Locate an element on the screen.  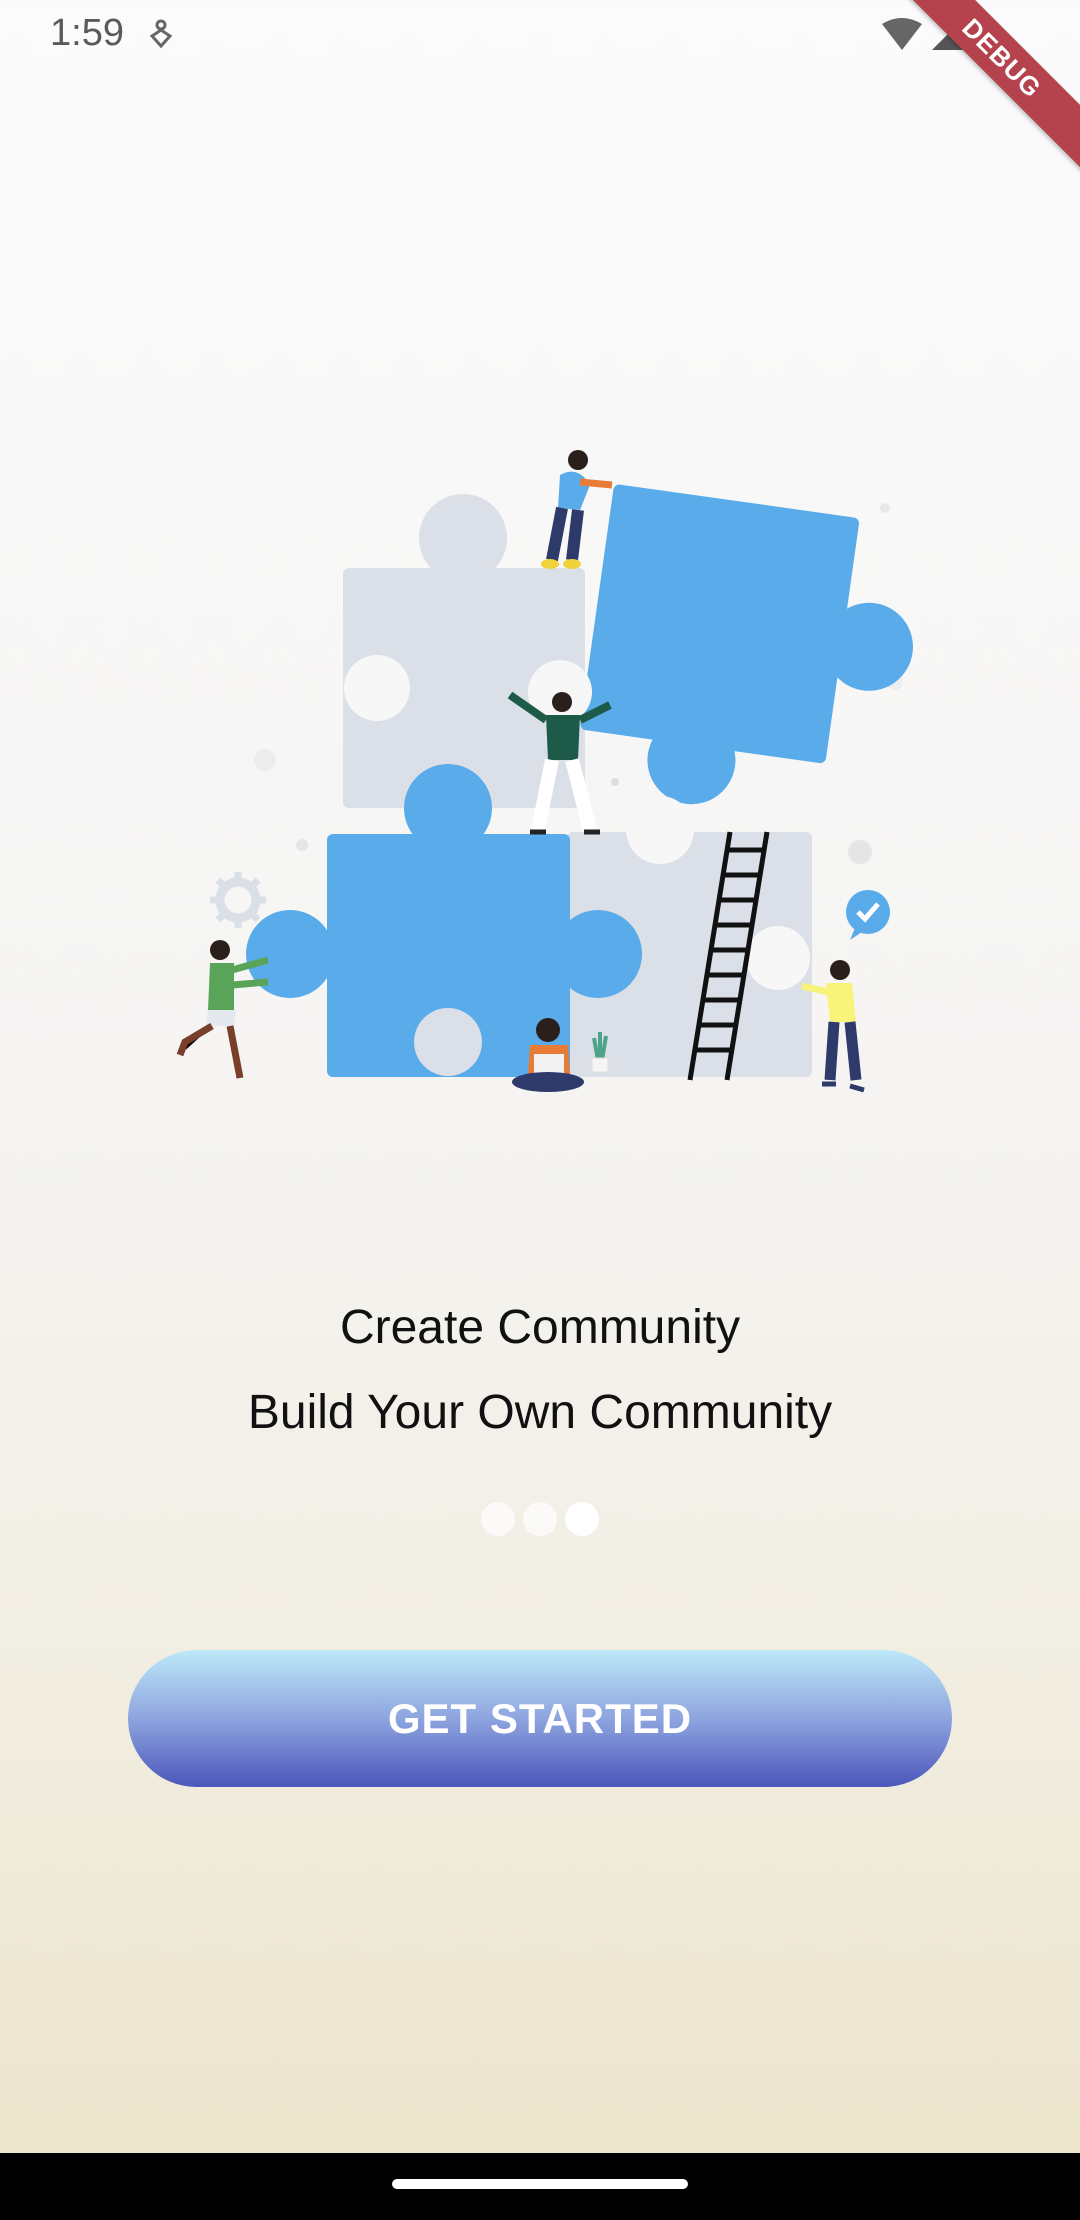
home-gesture-handle is located at coordinates (540, 2184).